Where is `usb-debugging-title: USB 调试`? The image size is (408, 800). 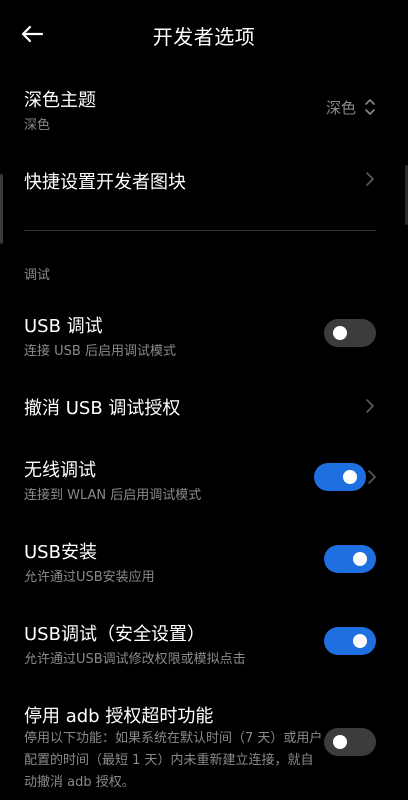 usb-debugging-title: USB 调试 is located at coordinates (63, 326).